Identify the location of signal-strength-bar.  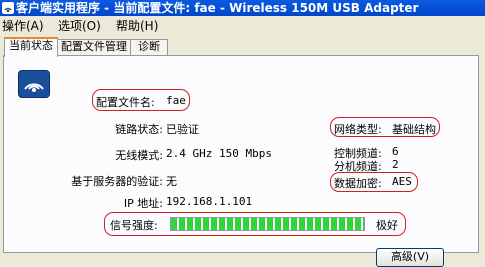
(267, 224).